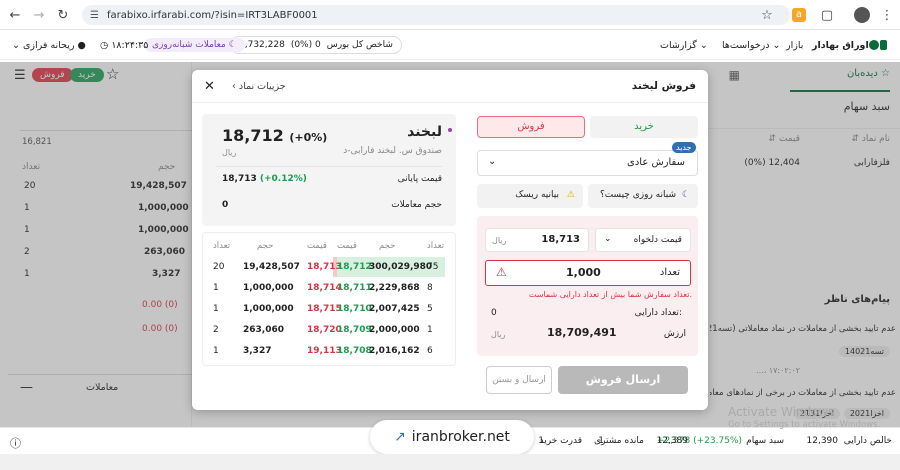  Describe the element at coordinates (15, 443) in the screenshot. I see `alert-icon: ⓘ` at that location.